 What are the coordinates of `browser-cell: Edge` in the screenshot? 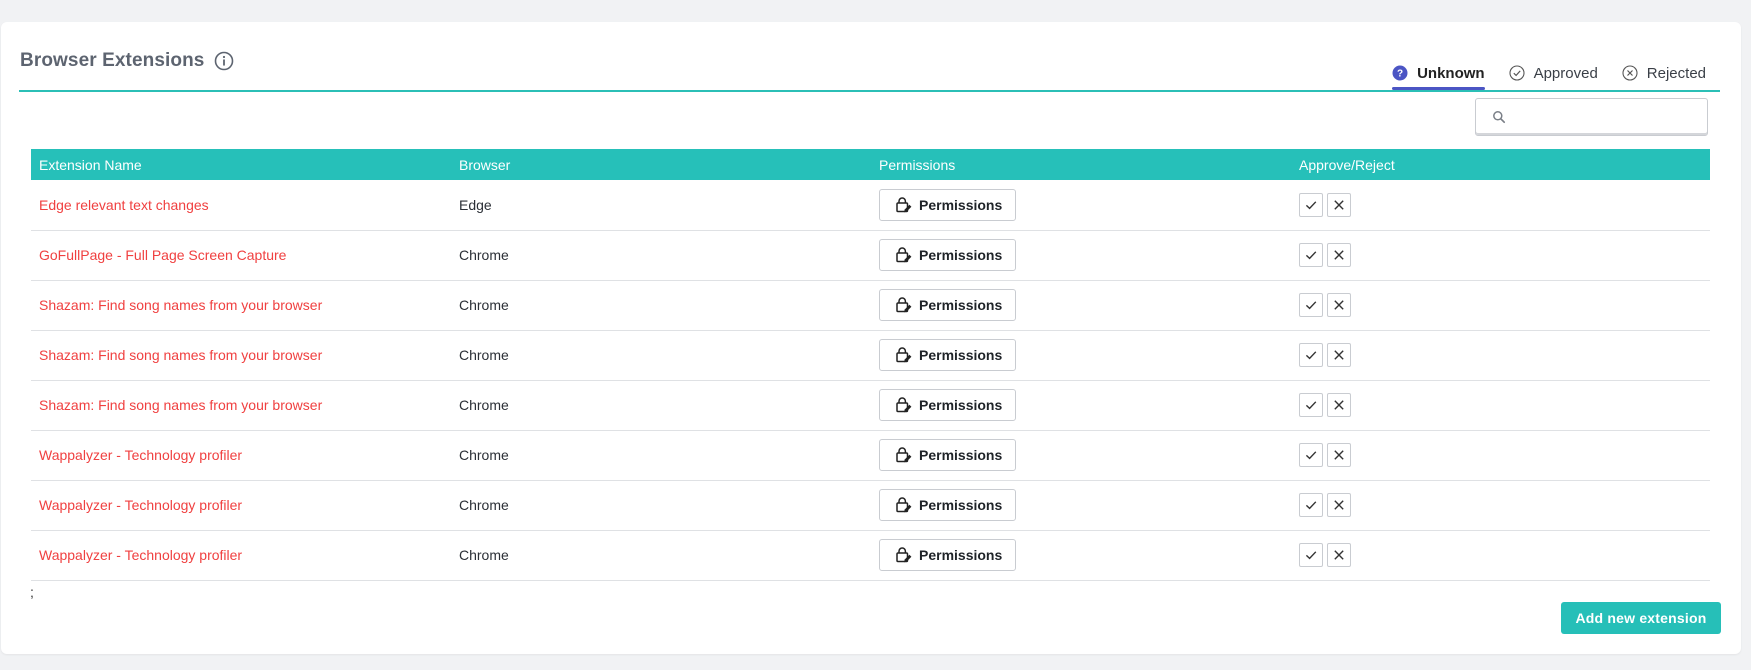 It's located at (661, 205).